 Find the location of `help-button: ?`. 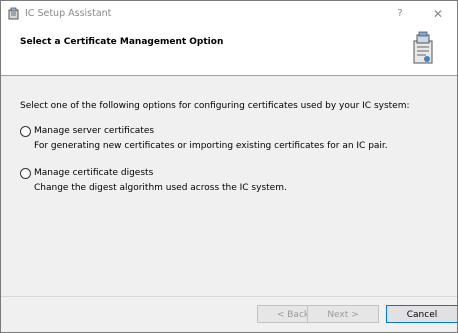

help-button: ? is located at coordinates (400, 14).